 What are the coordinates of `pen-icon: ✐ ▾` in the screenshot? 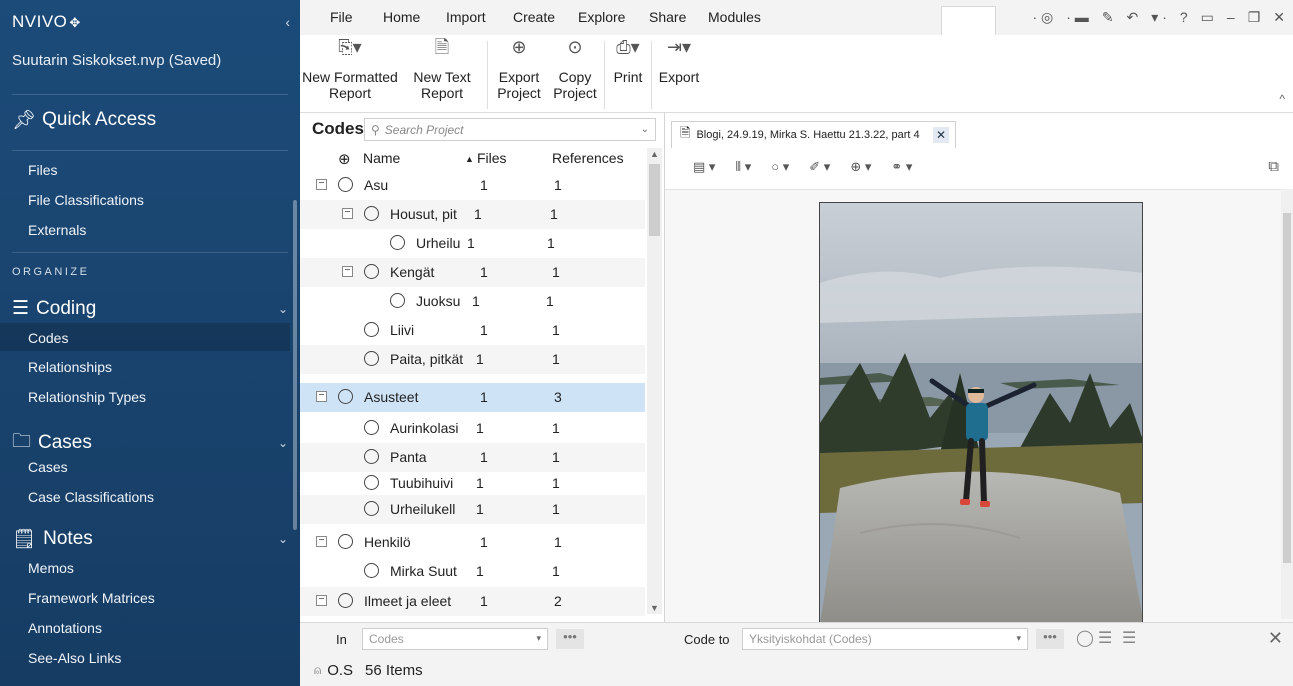 It's located at (819, 167).